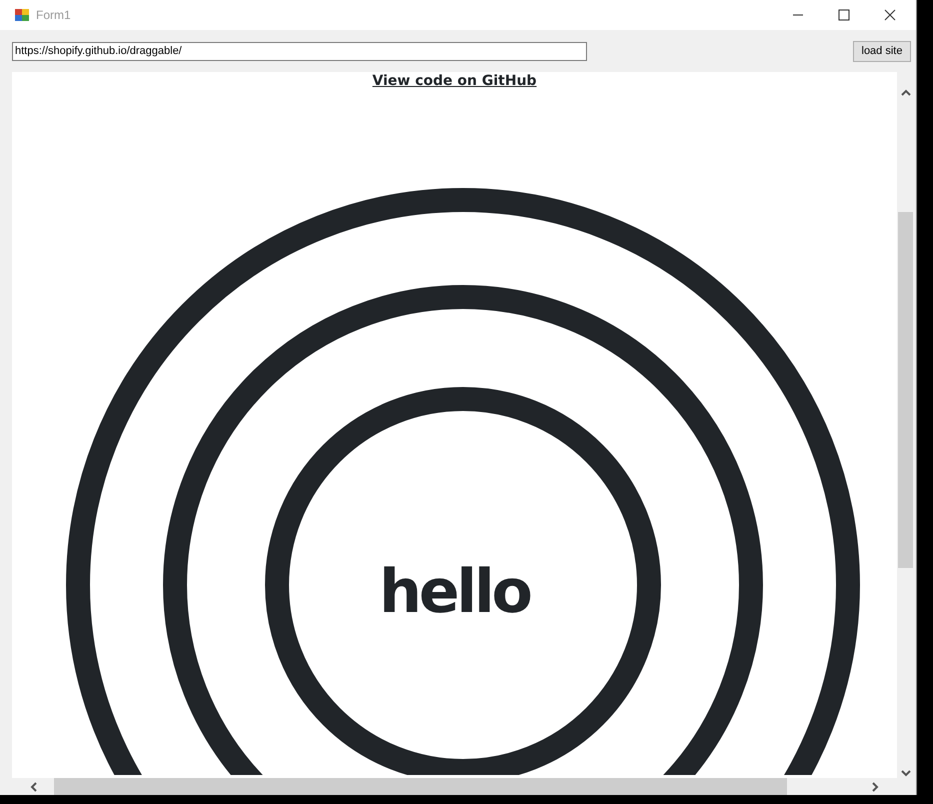 The image size is (933, 804). I want to click on github-link: View code on GitHub, so click(454, 81).